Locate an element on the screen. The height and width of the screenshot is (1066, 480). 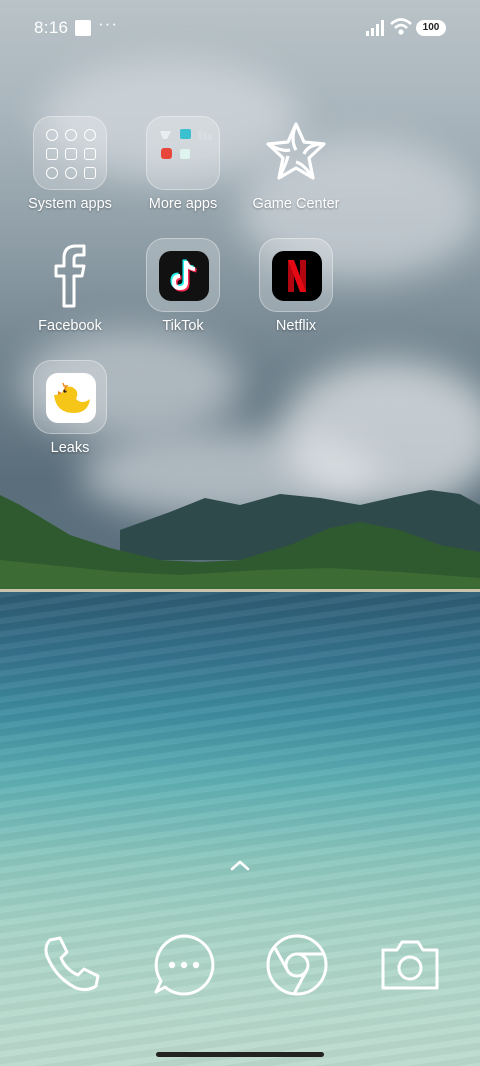
signal-icon is located at coordinates (375, 28).